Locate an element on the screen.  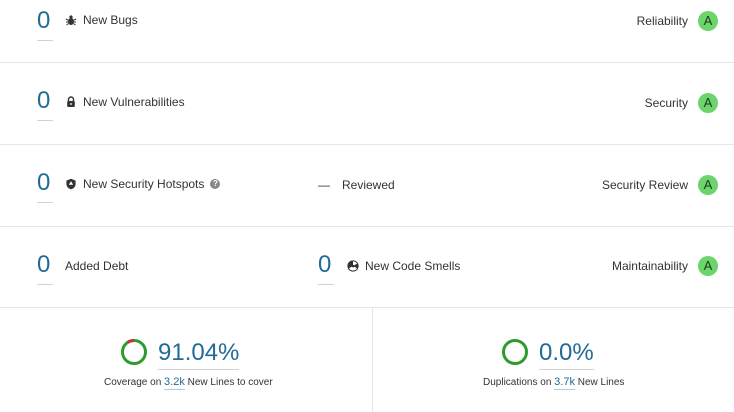
maintainability-rating-group: Maintainability A is located at coordinates (665, 266).